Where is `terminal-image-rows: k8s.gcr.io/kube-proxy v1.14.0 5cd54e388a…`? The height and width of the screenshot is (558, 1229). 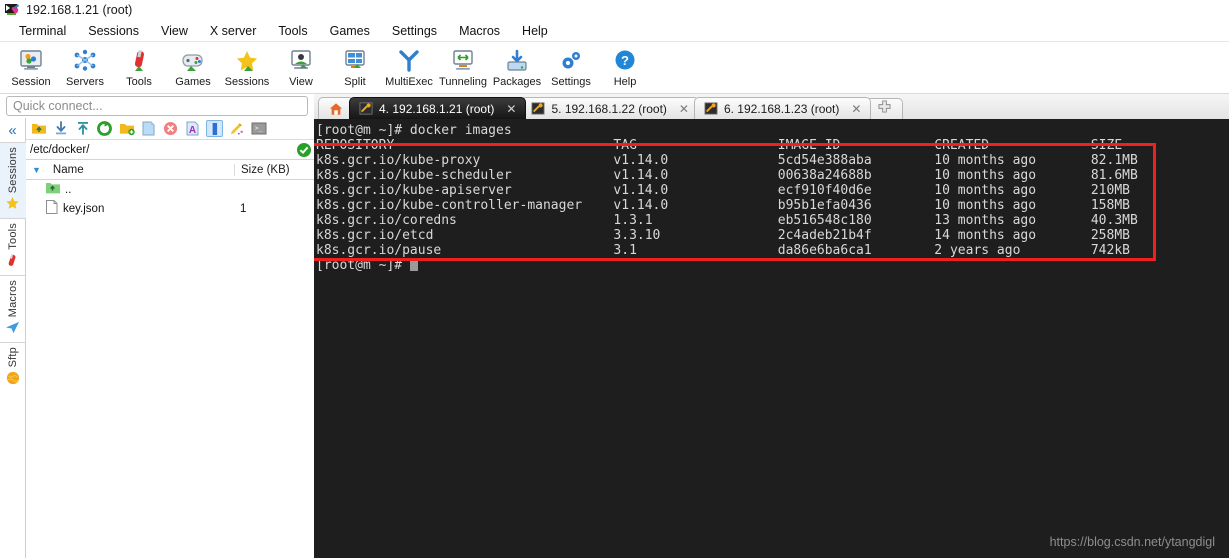 terminal-image-rows: k8s.gcr.io/kube-proxy v1.14.0 5cd54e388a… is located at coordinates (772, 205).